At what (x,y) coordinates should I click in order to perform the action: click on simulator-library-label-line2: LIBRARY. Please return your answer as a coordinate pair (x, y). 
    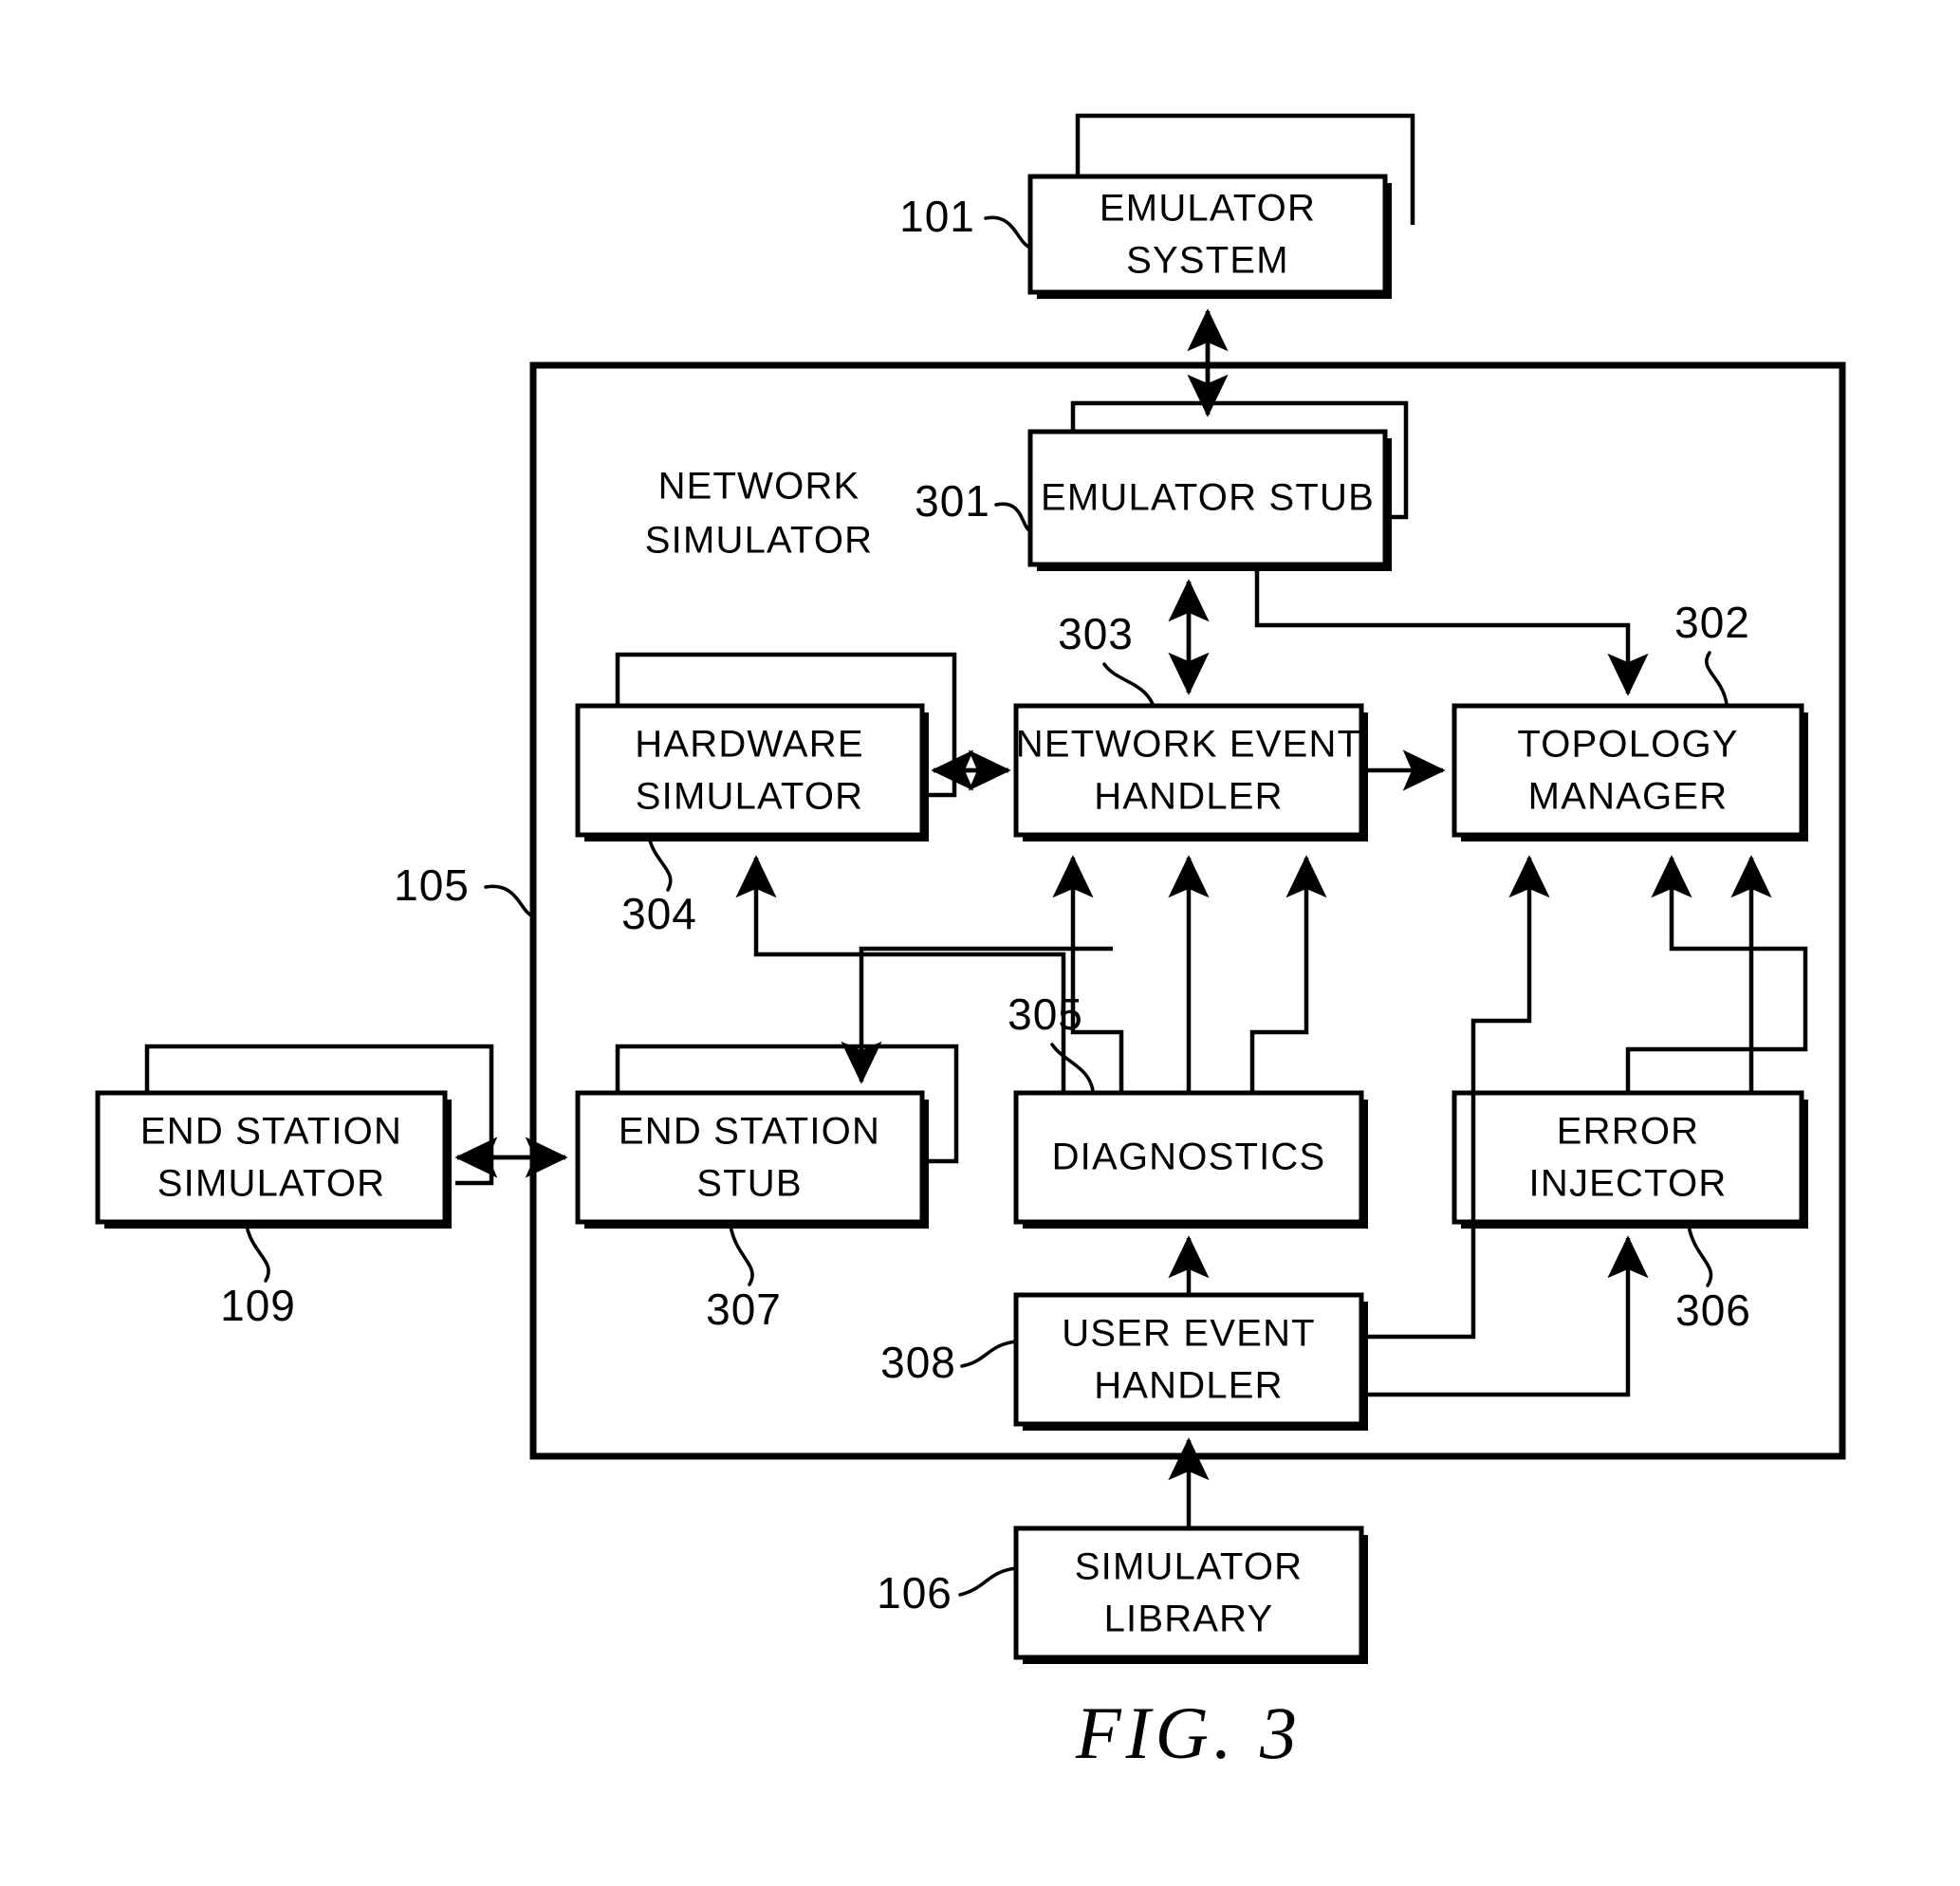
    Looking at the image, I should click on (1189, 1619).